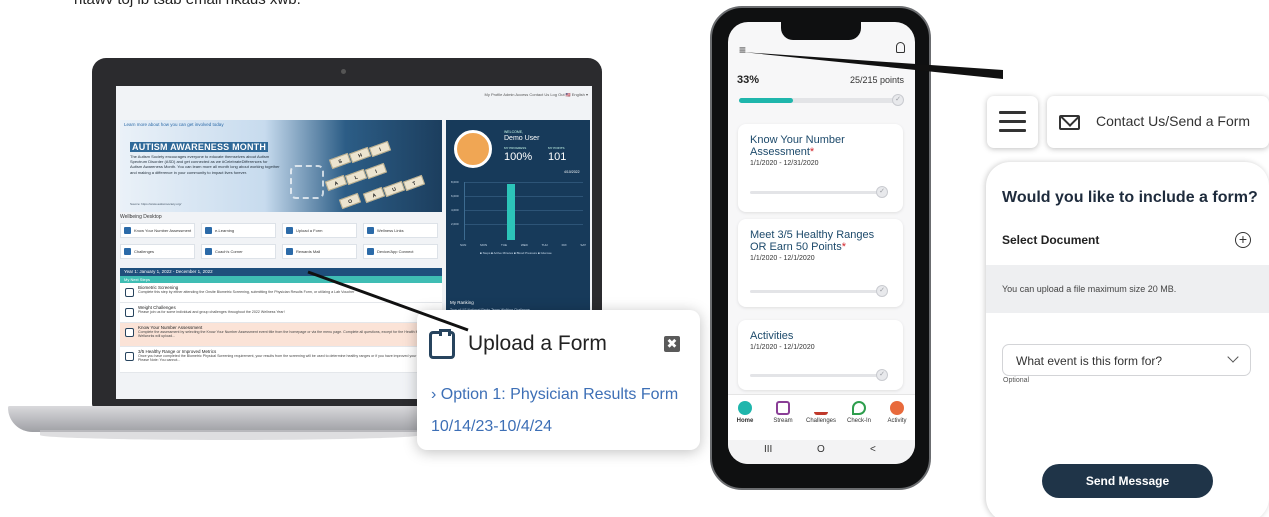 The image size is (1269, 517). What do you see at coordinates (524, 245) in the screenshot?
I see `day-label: WED` at bounding box center [524, 245].